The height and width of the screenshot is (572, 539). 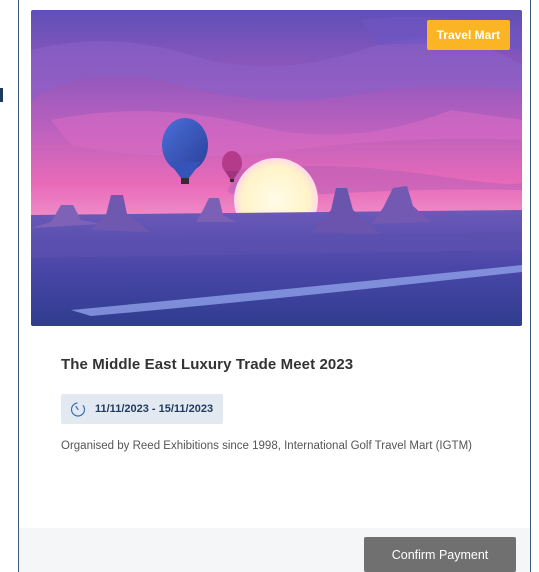 What do you see at coordinates (78, 409) in the screenshot?
I see `timer-icon` at bounding box center [78, 409].